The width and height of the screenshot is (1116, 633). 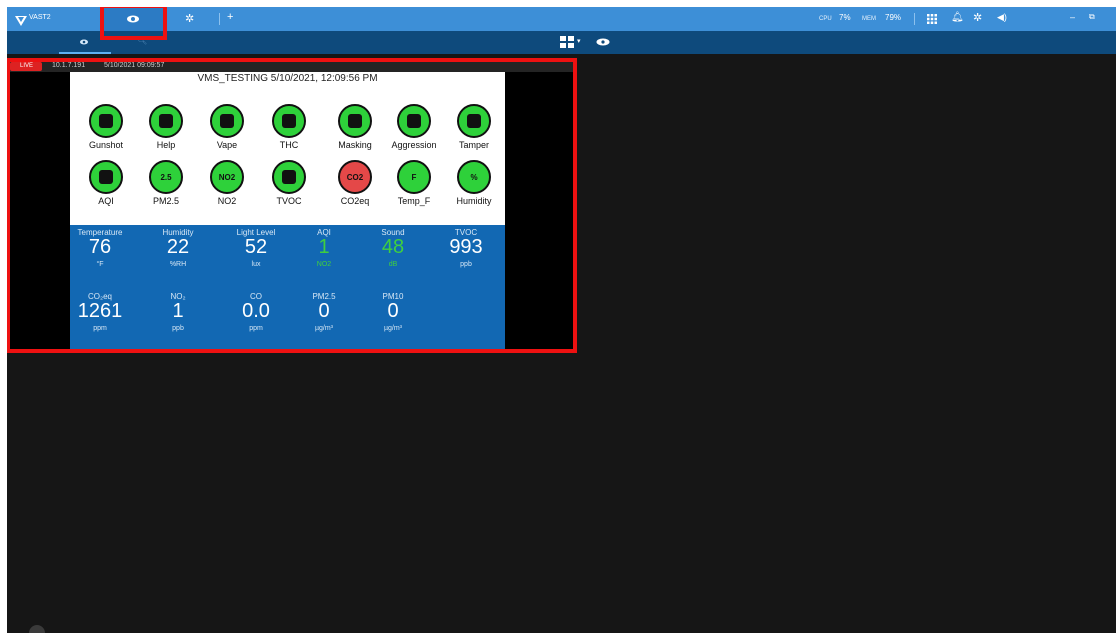 I want to click on app-logo, so click(x=21, y=22).